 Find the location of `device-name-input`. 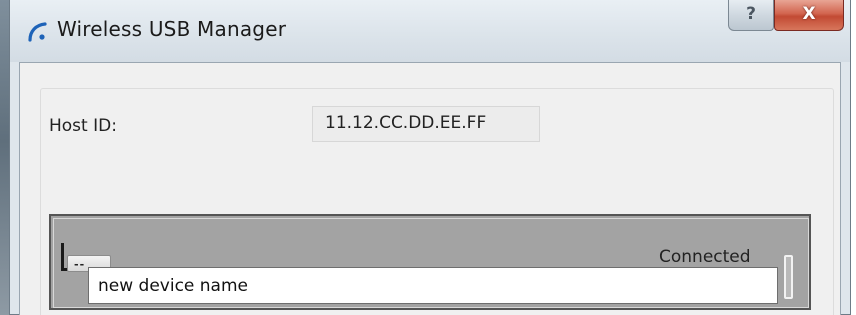

device-name-input is located at coordinates (433, 285).